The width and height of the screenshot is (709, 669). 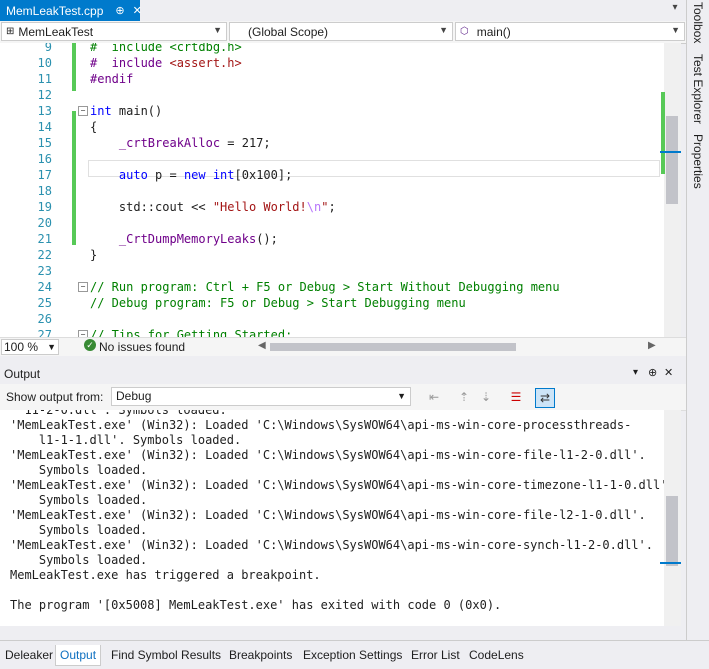 I want to click on code-line: 20, so click(x=332, y=223).